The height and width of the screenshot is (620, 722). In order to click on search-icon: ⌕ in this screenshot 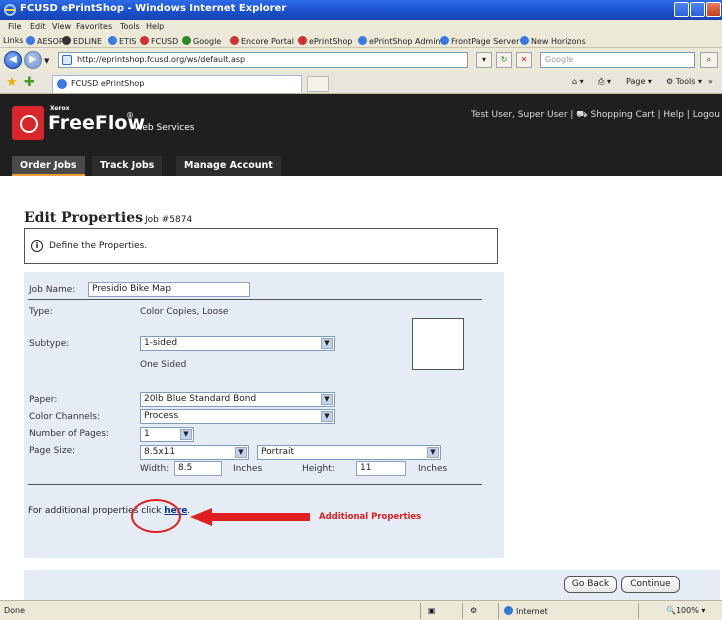, I will do `click(709, 60)`.